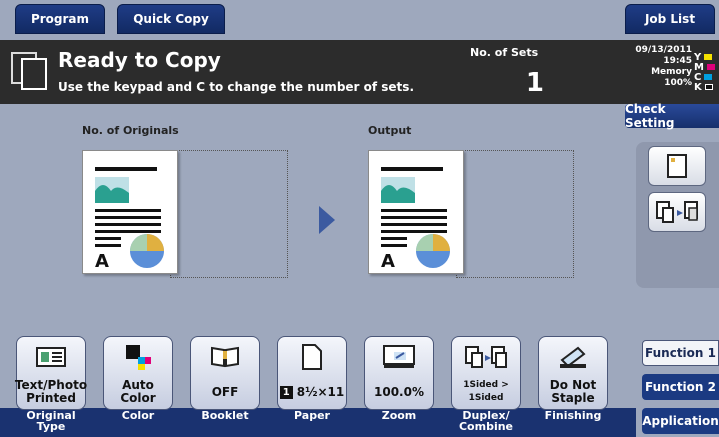 This screenshot has width=719, height=437. I want to click on function1-tab: Function 1, so click(680, 353).